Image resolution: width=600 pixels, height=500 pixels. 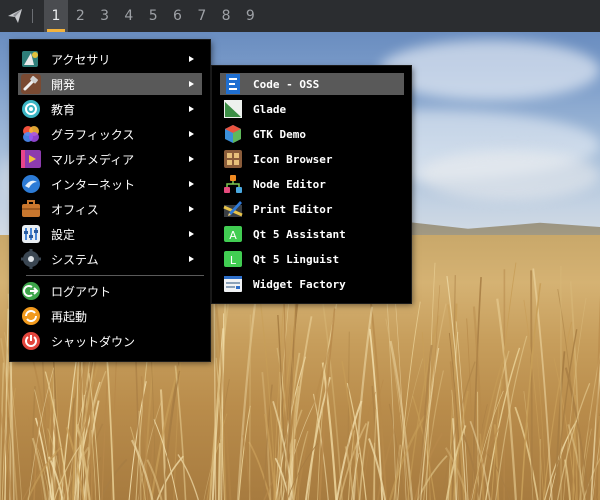 I want to click on workspace-8-button: 8, so click(x=226, y=16).